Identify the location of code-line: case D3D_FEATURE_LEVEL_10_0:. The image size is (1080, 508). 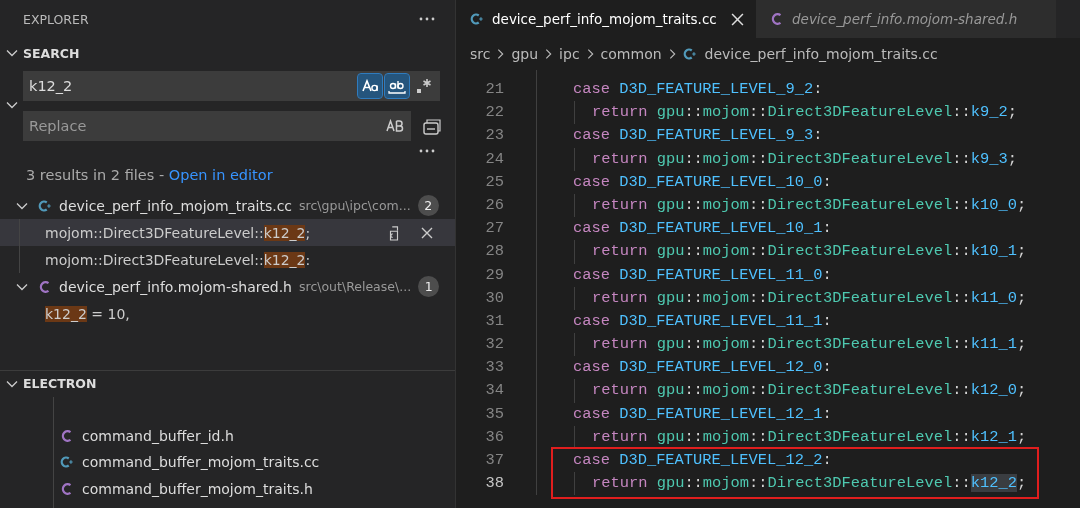
(702, 182).